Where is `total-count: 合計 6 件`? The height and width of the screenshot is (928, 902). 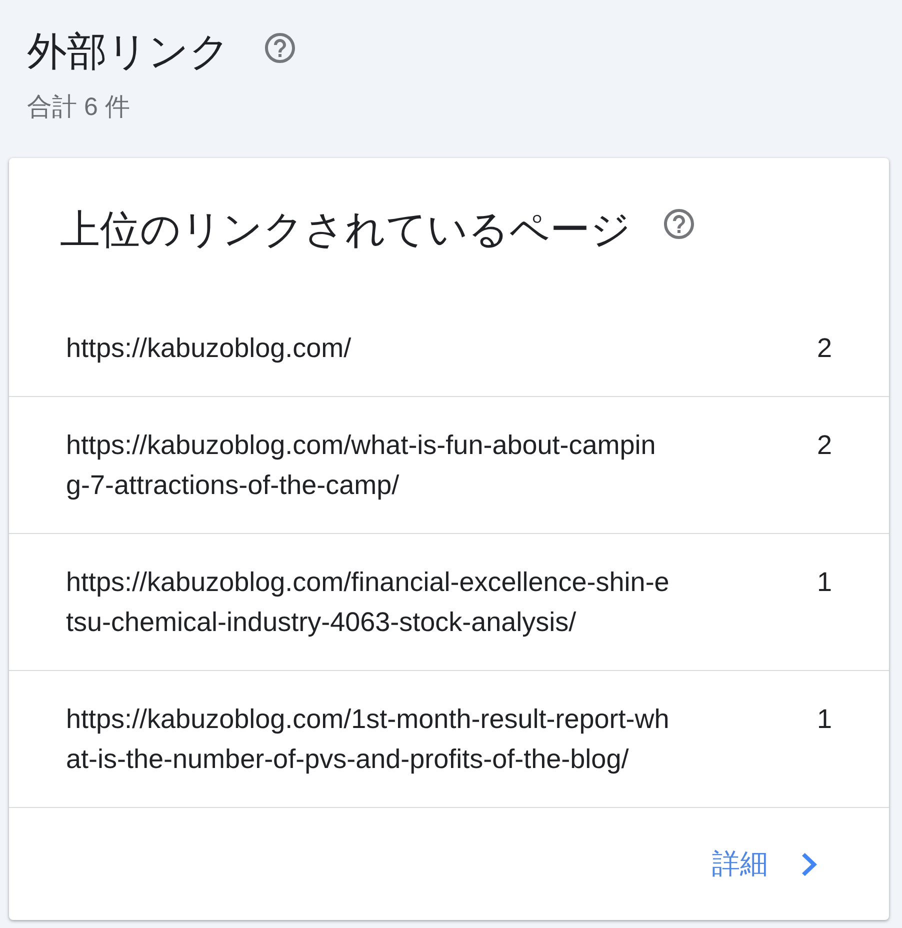 total-count: 合計 6 件 is located at coordinates (79, 107).